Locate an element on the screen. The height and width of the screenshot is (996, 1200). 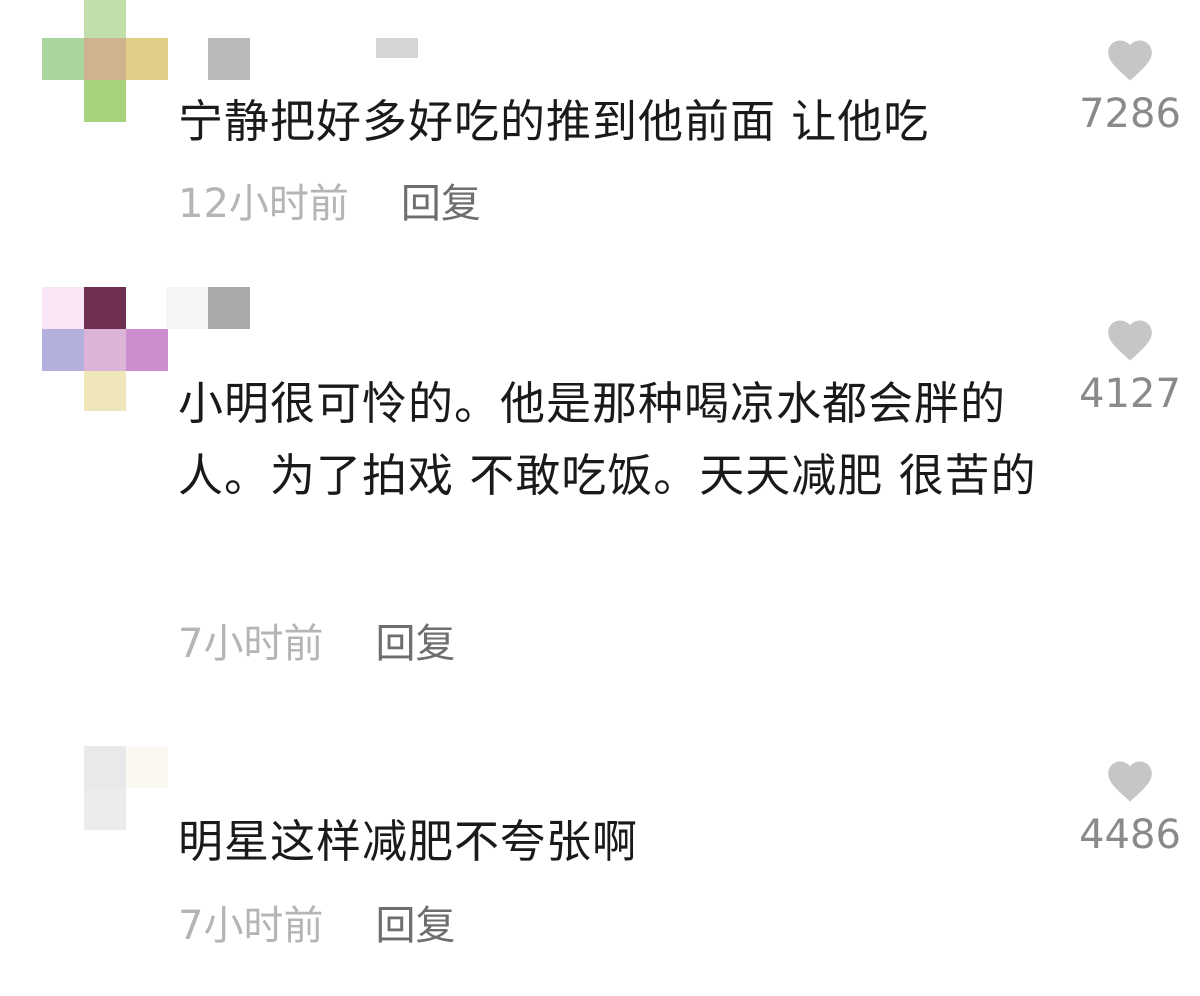
like-control: 4486 is located at coordinates (1130, 807).